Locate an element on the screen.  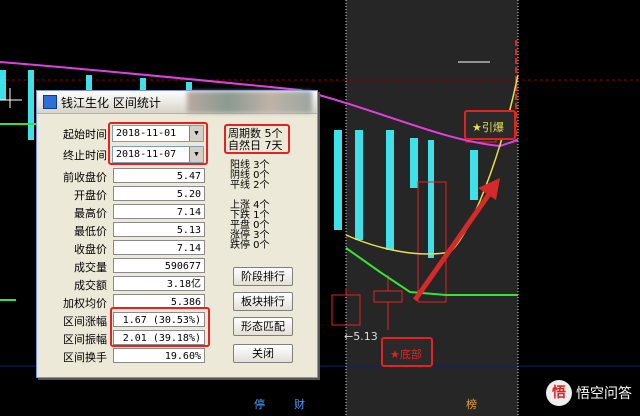
watermark-text: 悟空问答 is located at coordinates (604, 394).